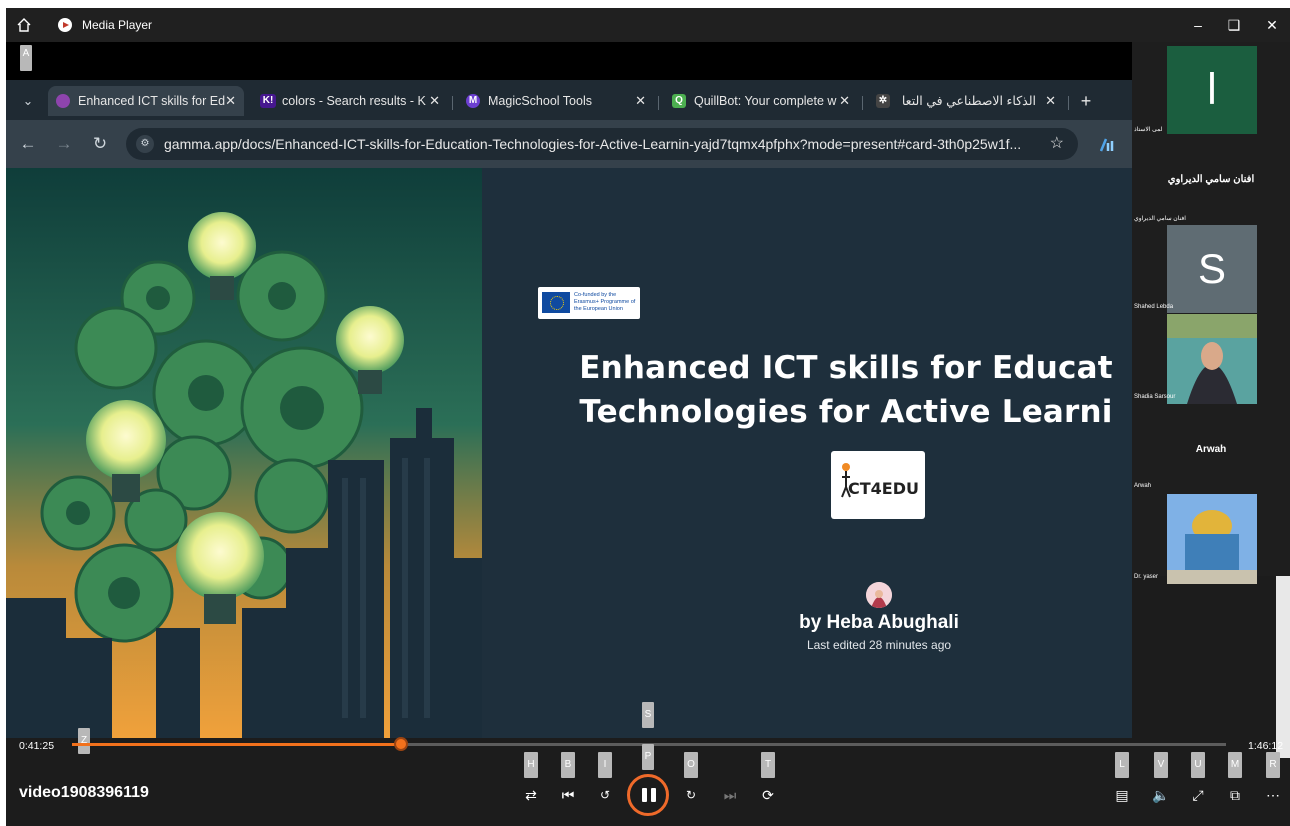 The image size is (1290, 826). What do you see at coordinates (1154, 307) in the screenshot?
I see `participant-name: Shahed Lebda` at bounding box center [1154, 307].